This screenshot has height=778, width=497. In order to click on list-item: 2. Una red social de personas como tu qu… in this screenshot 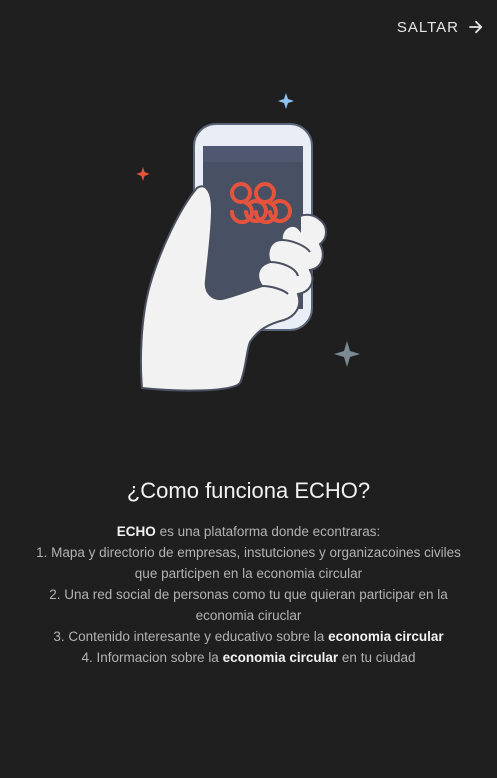, I will do `click(248, 605)`.